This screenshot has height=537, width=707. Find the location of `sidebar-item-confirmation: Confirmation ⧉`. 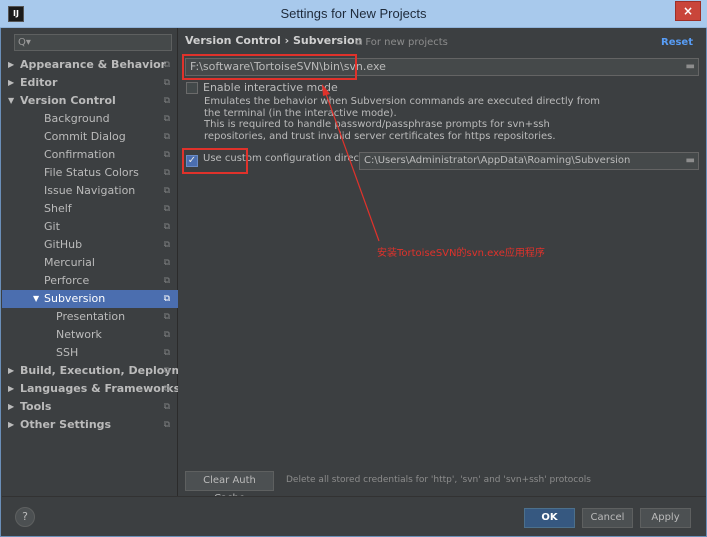

sidebar-item-confirmation: Confirmation ⧉ is located at coordinates (90, 155).